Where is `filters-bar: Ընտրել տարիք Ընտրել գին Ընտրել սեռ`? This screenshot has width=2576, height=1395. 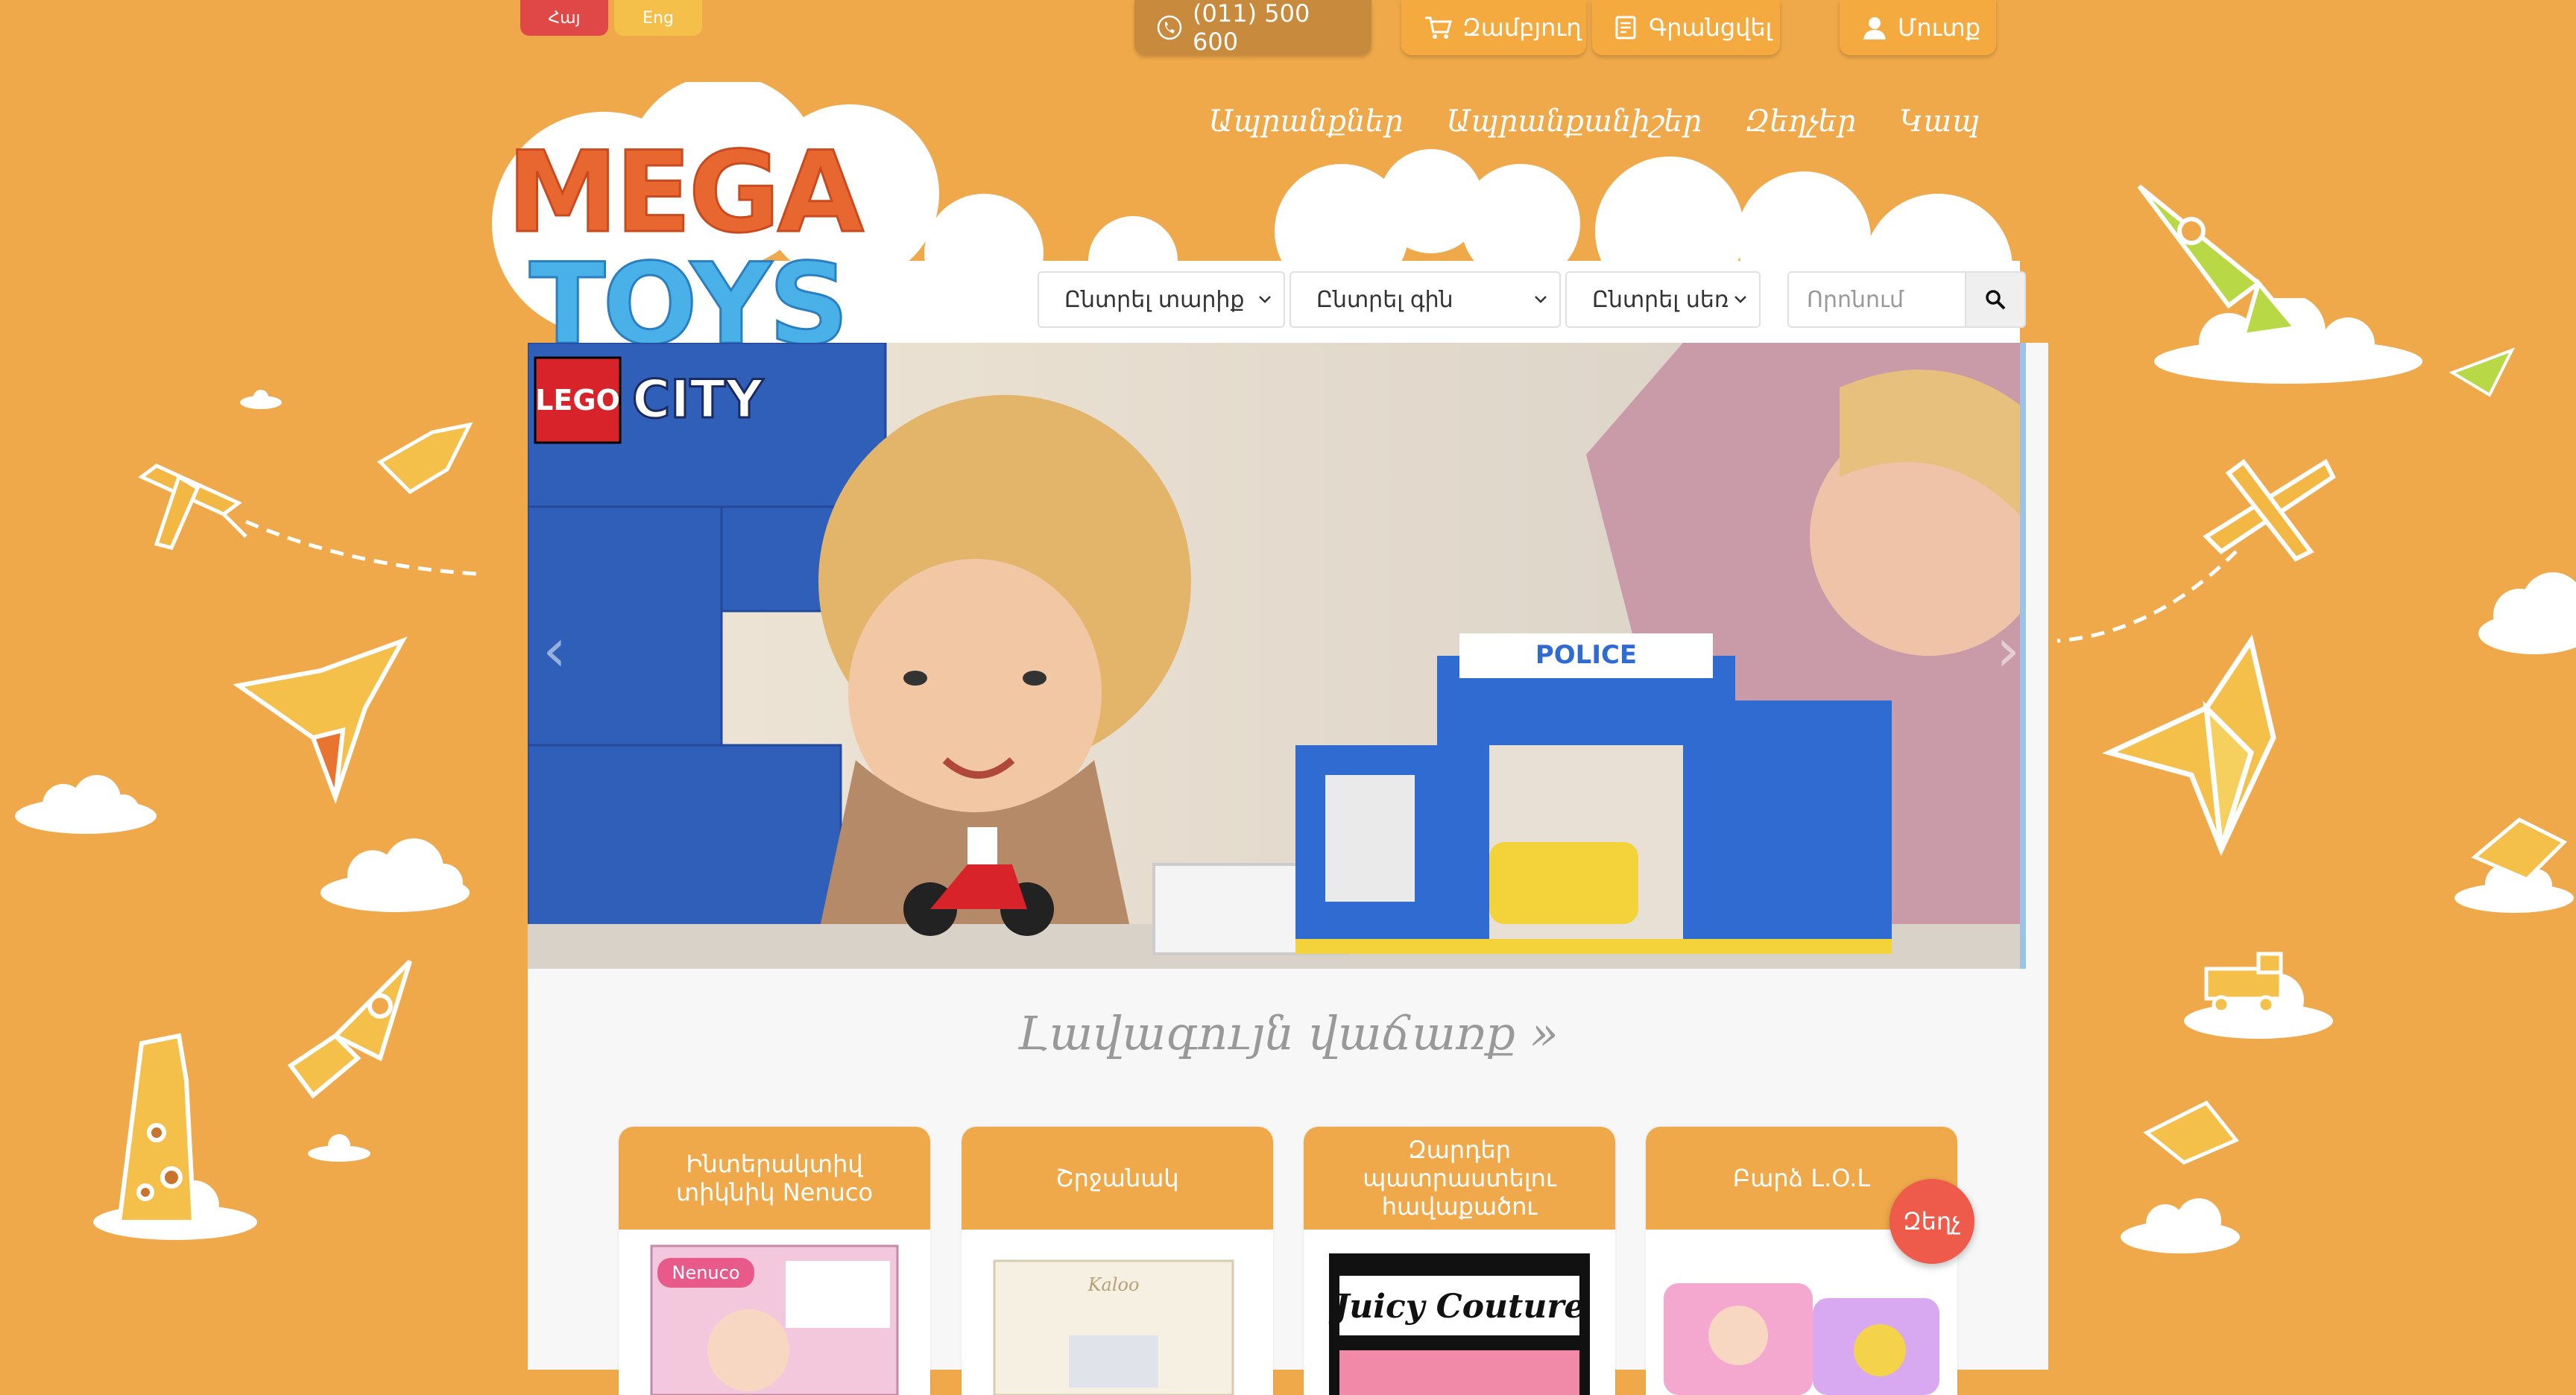
filters-bar: Ընտրել տարիք Ընտրել գին Ընտրել սեռ is located at coordinates (1399, 299).